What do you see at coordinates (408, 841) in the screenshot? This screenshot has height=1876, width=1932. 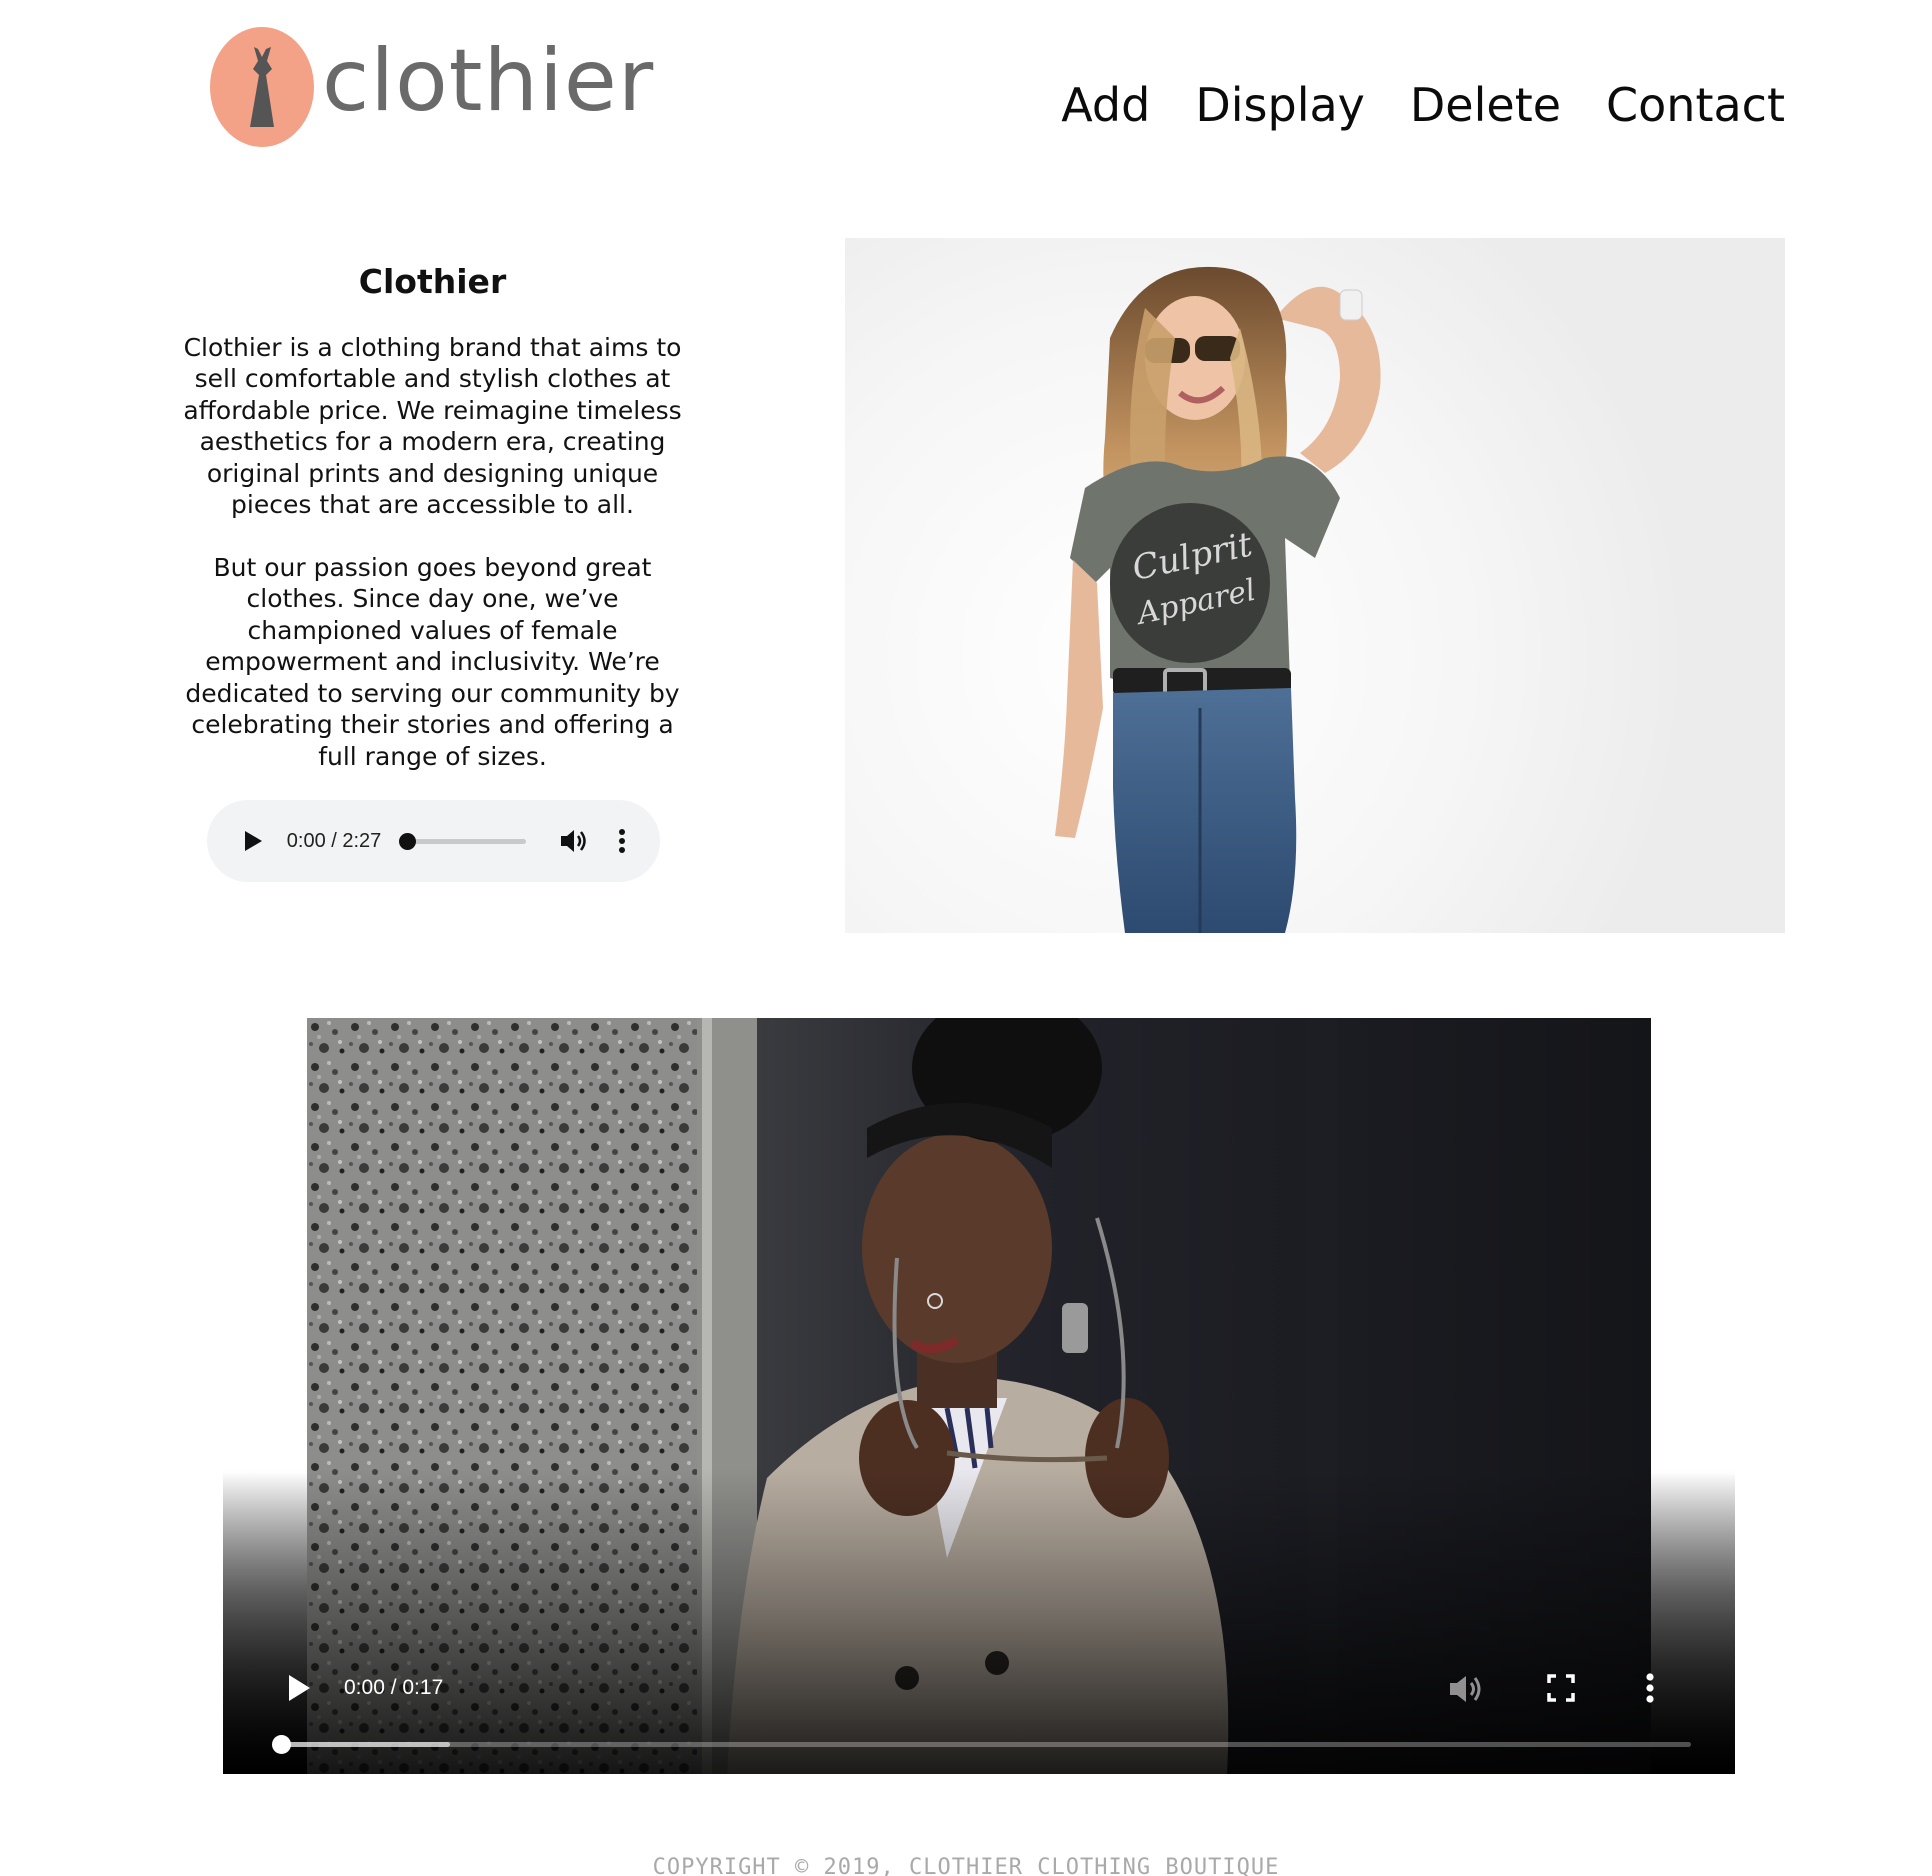 I see `audio-seek-knob` at bounding box center [408, 841].